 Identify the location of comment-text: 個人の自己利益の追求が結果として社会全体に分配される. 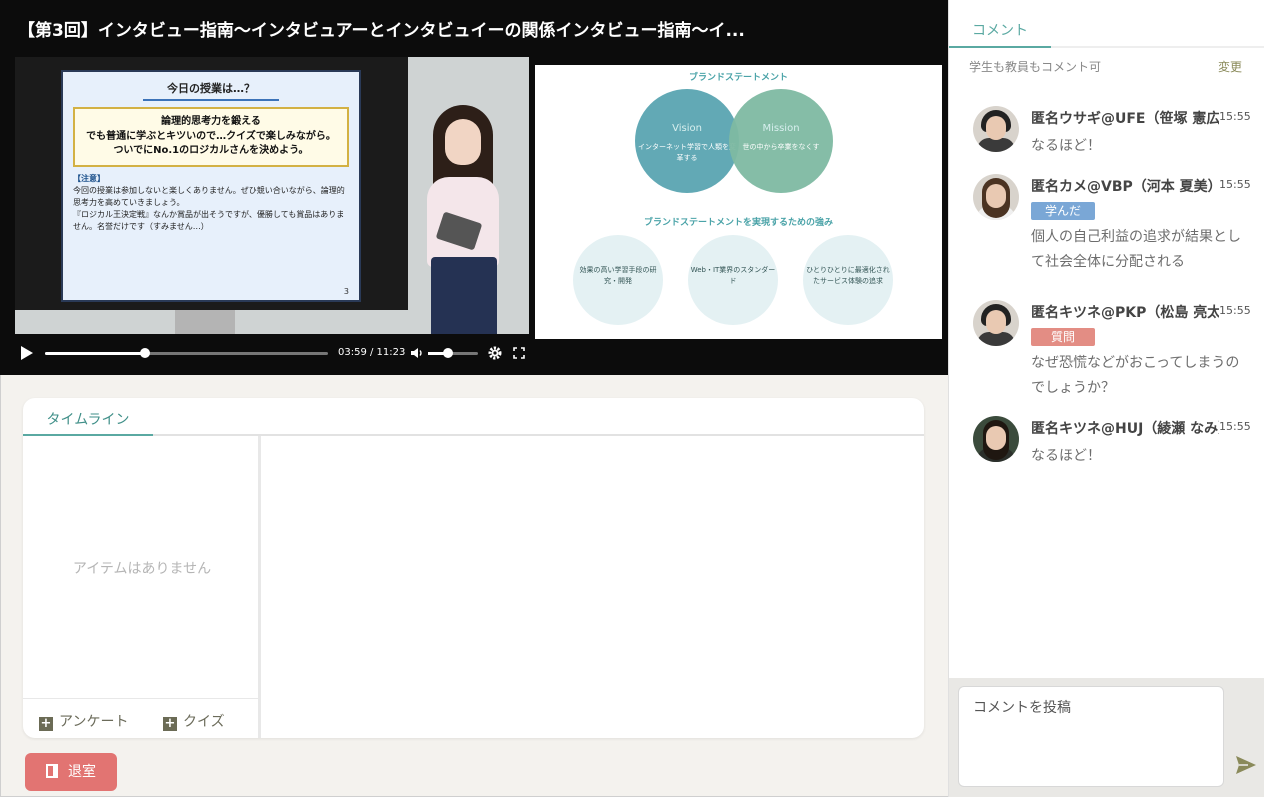
(1136, 249).